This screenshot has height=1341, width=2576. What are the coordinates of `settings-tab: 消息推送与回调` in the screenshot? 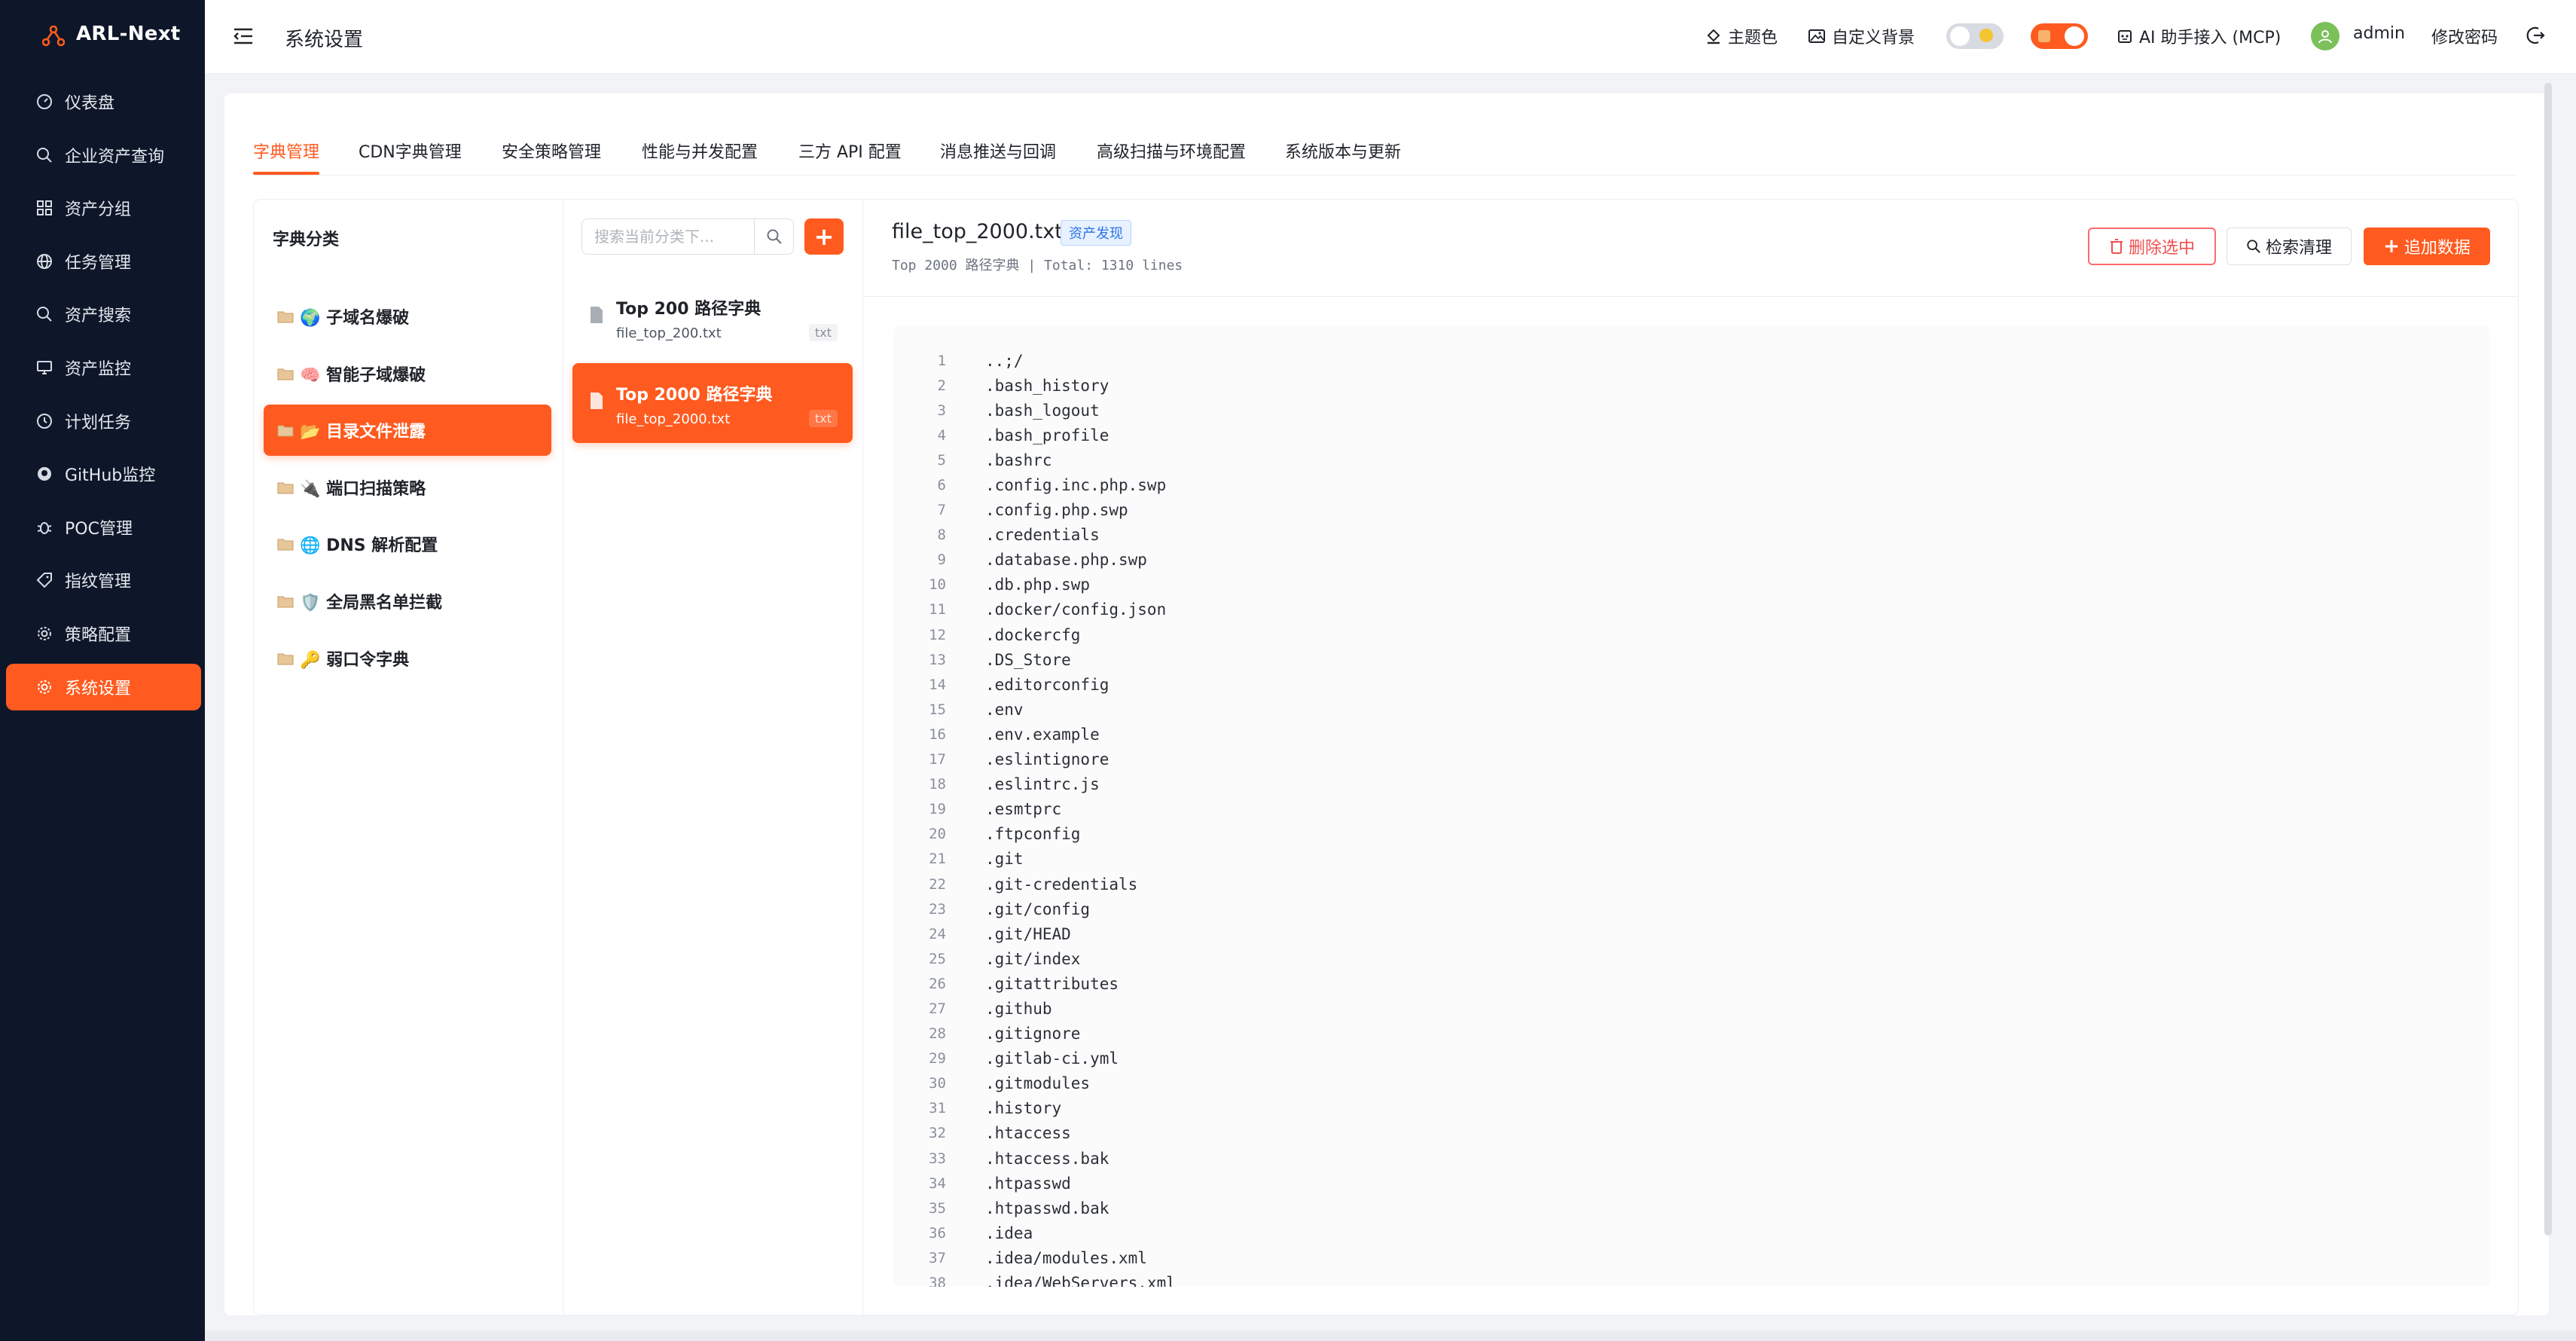 It's located at (998, 151).